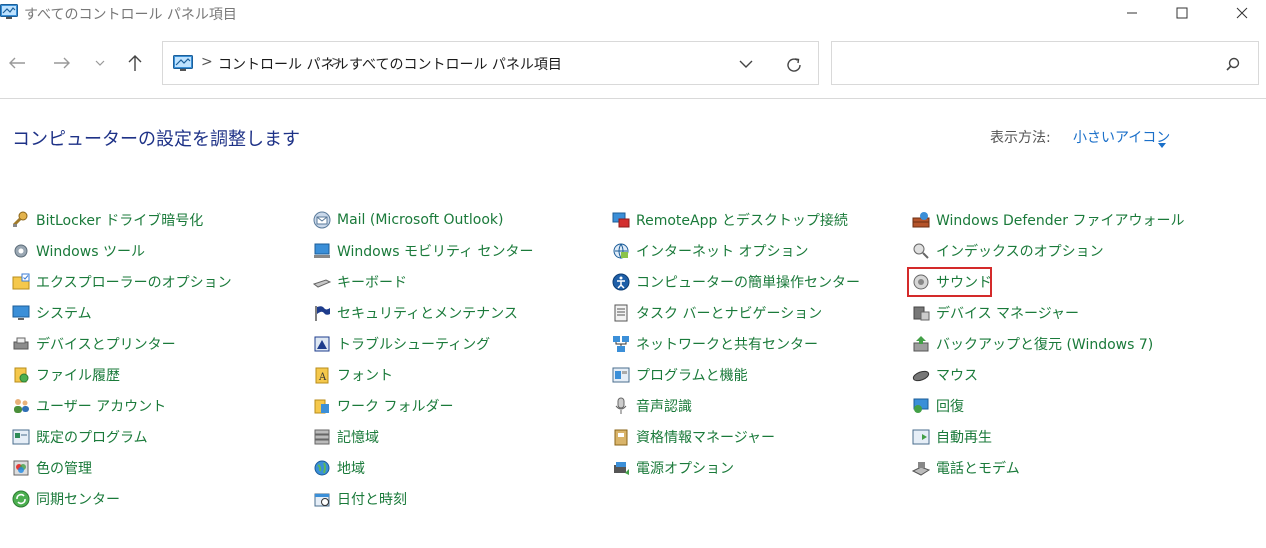 The height and width of the screenshot is (548, 1266). I want to click on control-panel-item-label: 自動再生, so click(964, 437).